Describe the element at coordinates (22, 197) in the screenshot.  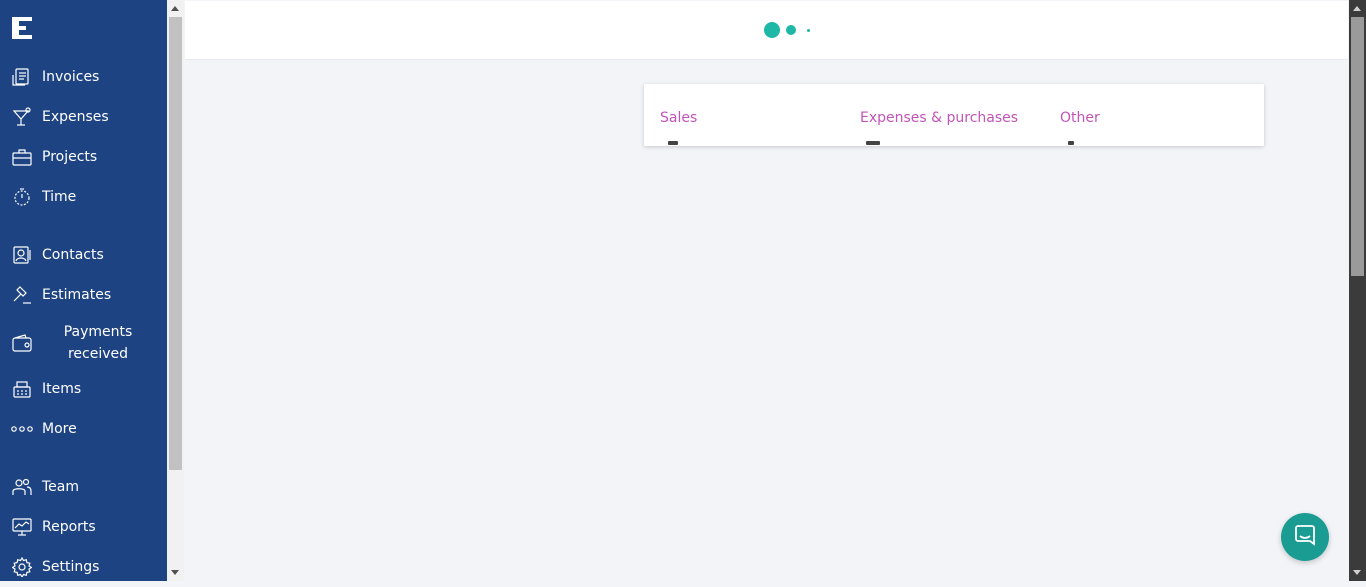
I see `stopwatch-icon` at that location.